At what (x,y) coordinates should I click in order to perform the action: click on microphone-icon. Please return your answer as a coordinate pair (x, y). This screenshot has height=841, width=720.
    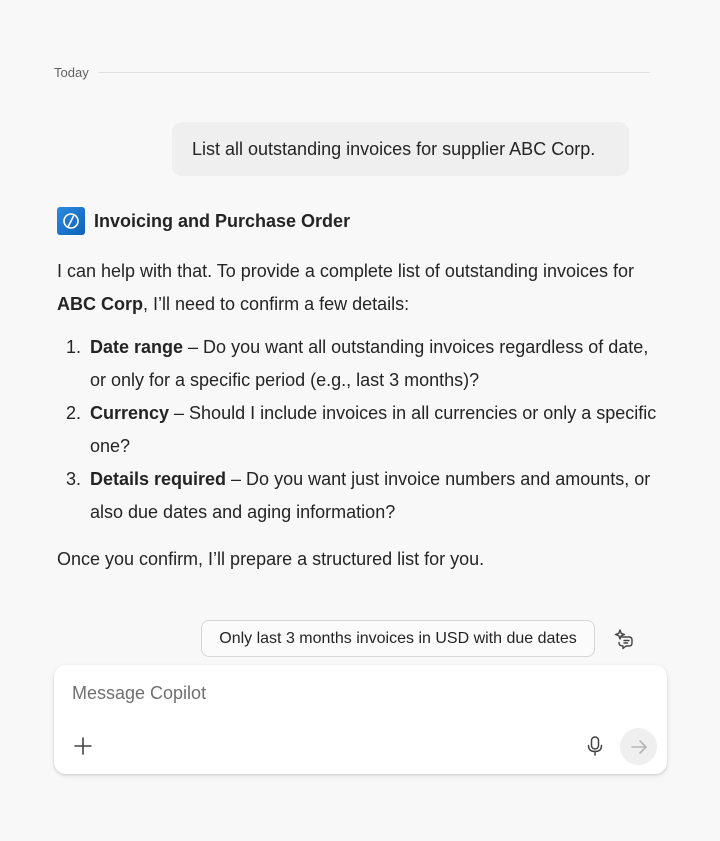
    Looking at the image, I should click on (595, 746).